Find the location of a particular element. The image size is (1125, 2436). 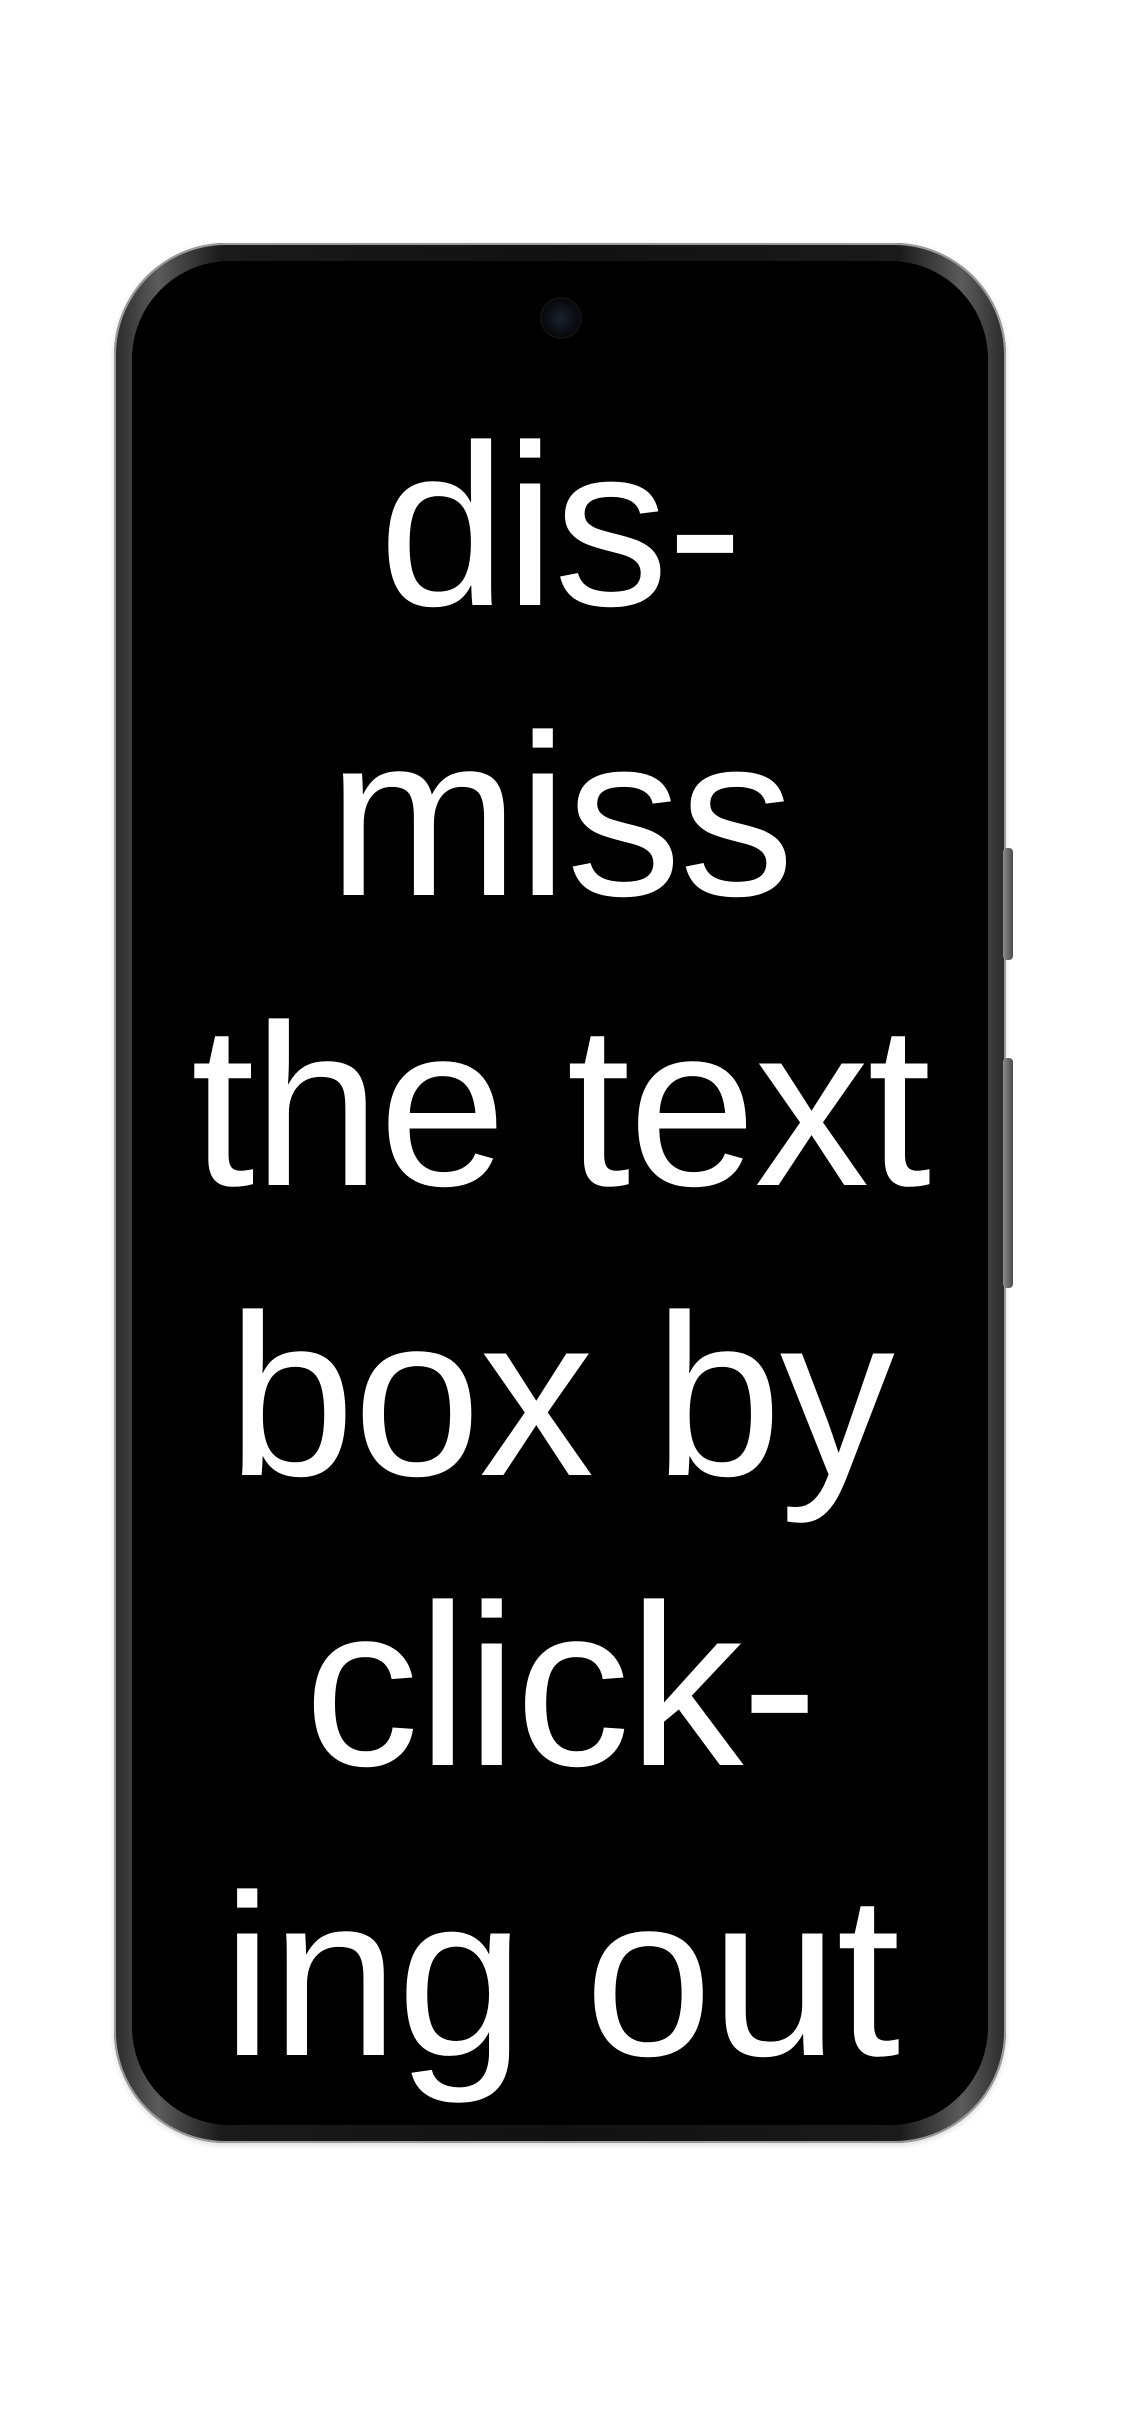

message-line: ing out is located at coordinates (561, 1975).